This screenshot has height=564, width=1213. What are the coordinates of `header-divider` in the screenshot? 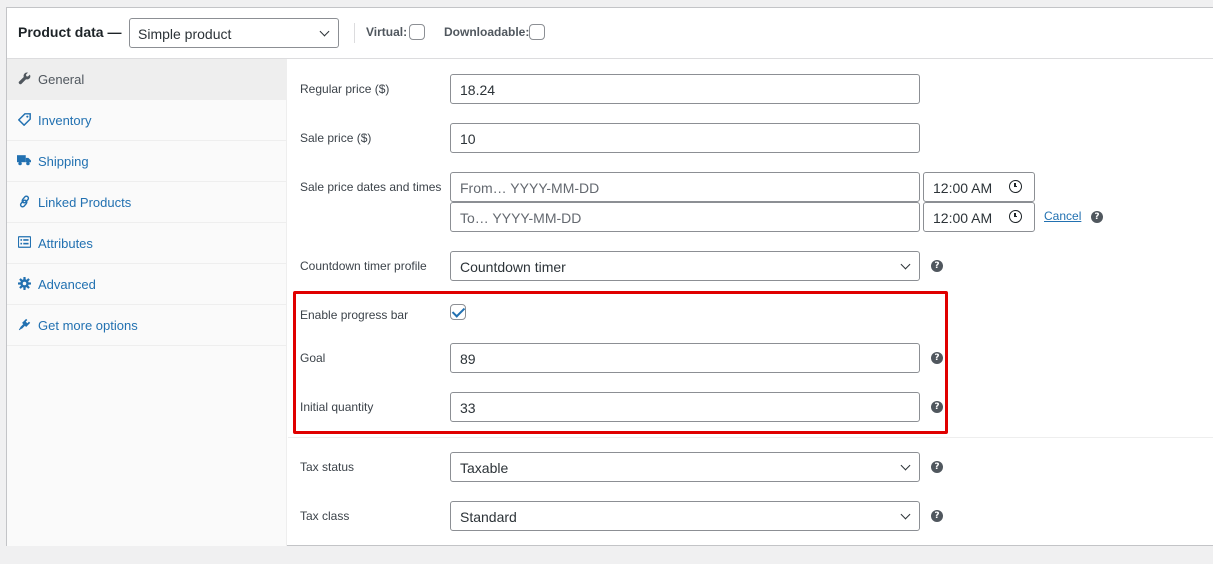 It's located at (354, 33).